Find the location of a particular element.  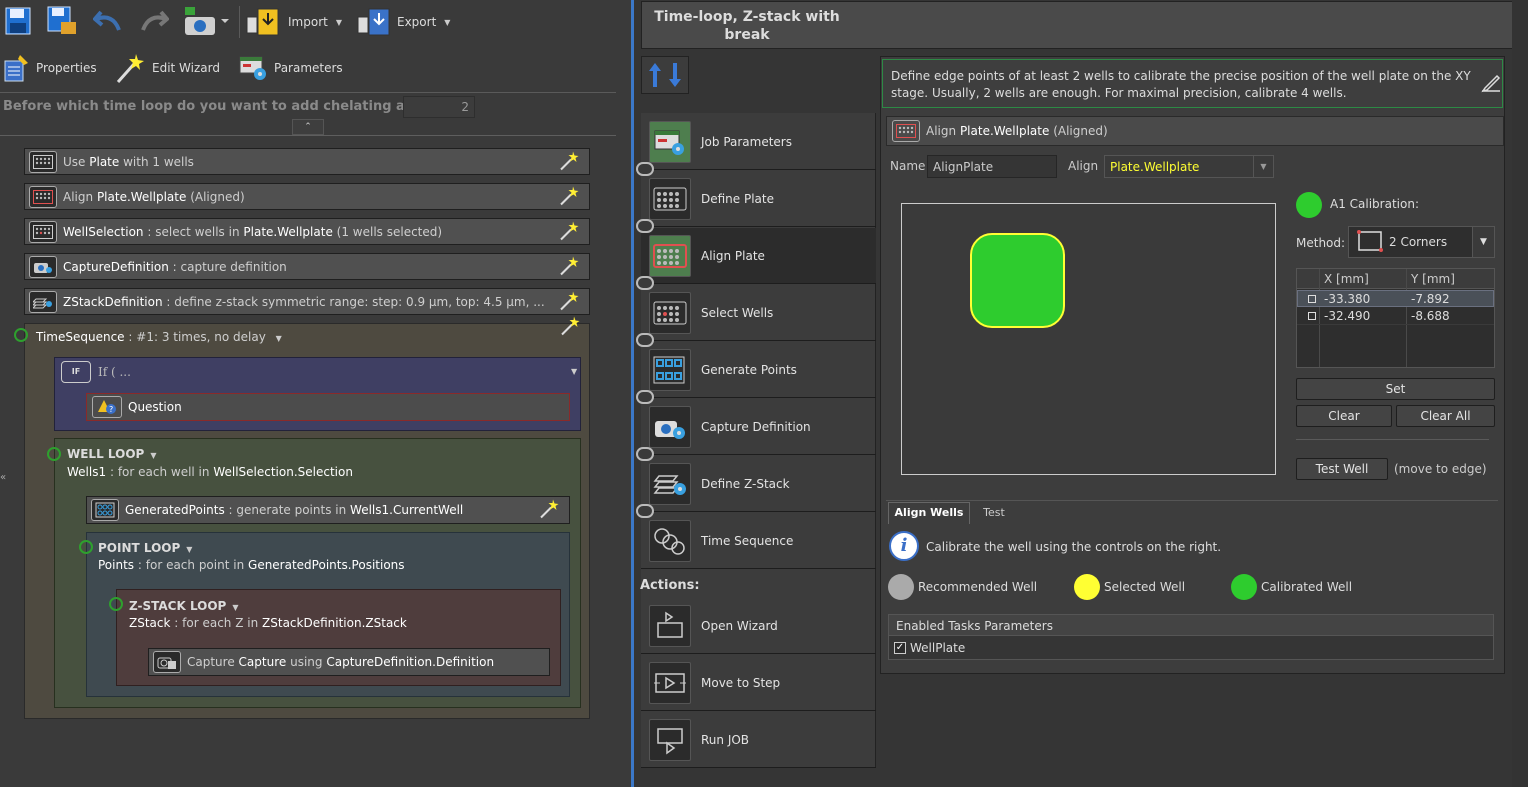

generate-points-icon is located at coordinates (670, 369).